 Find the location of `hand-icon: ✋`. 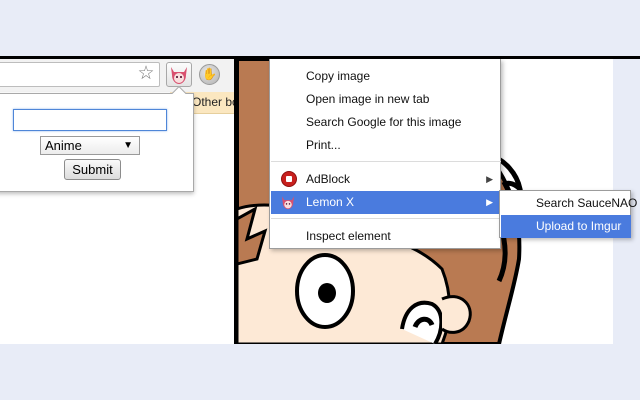

hand-icon: ✋ is located at coordinates (209, 74).